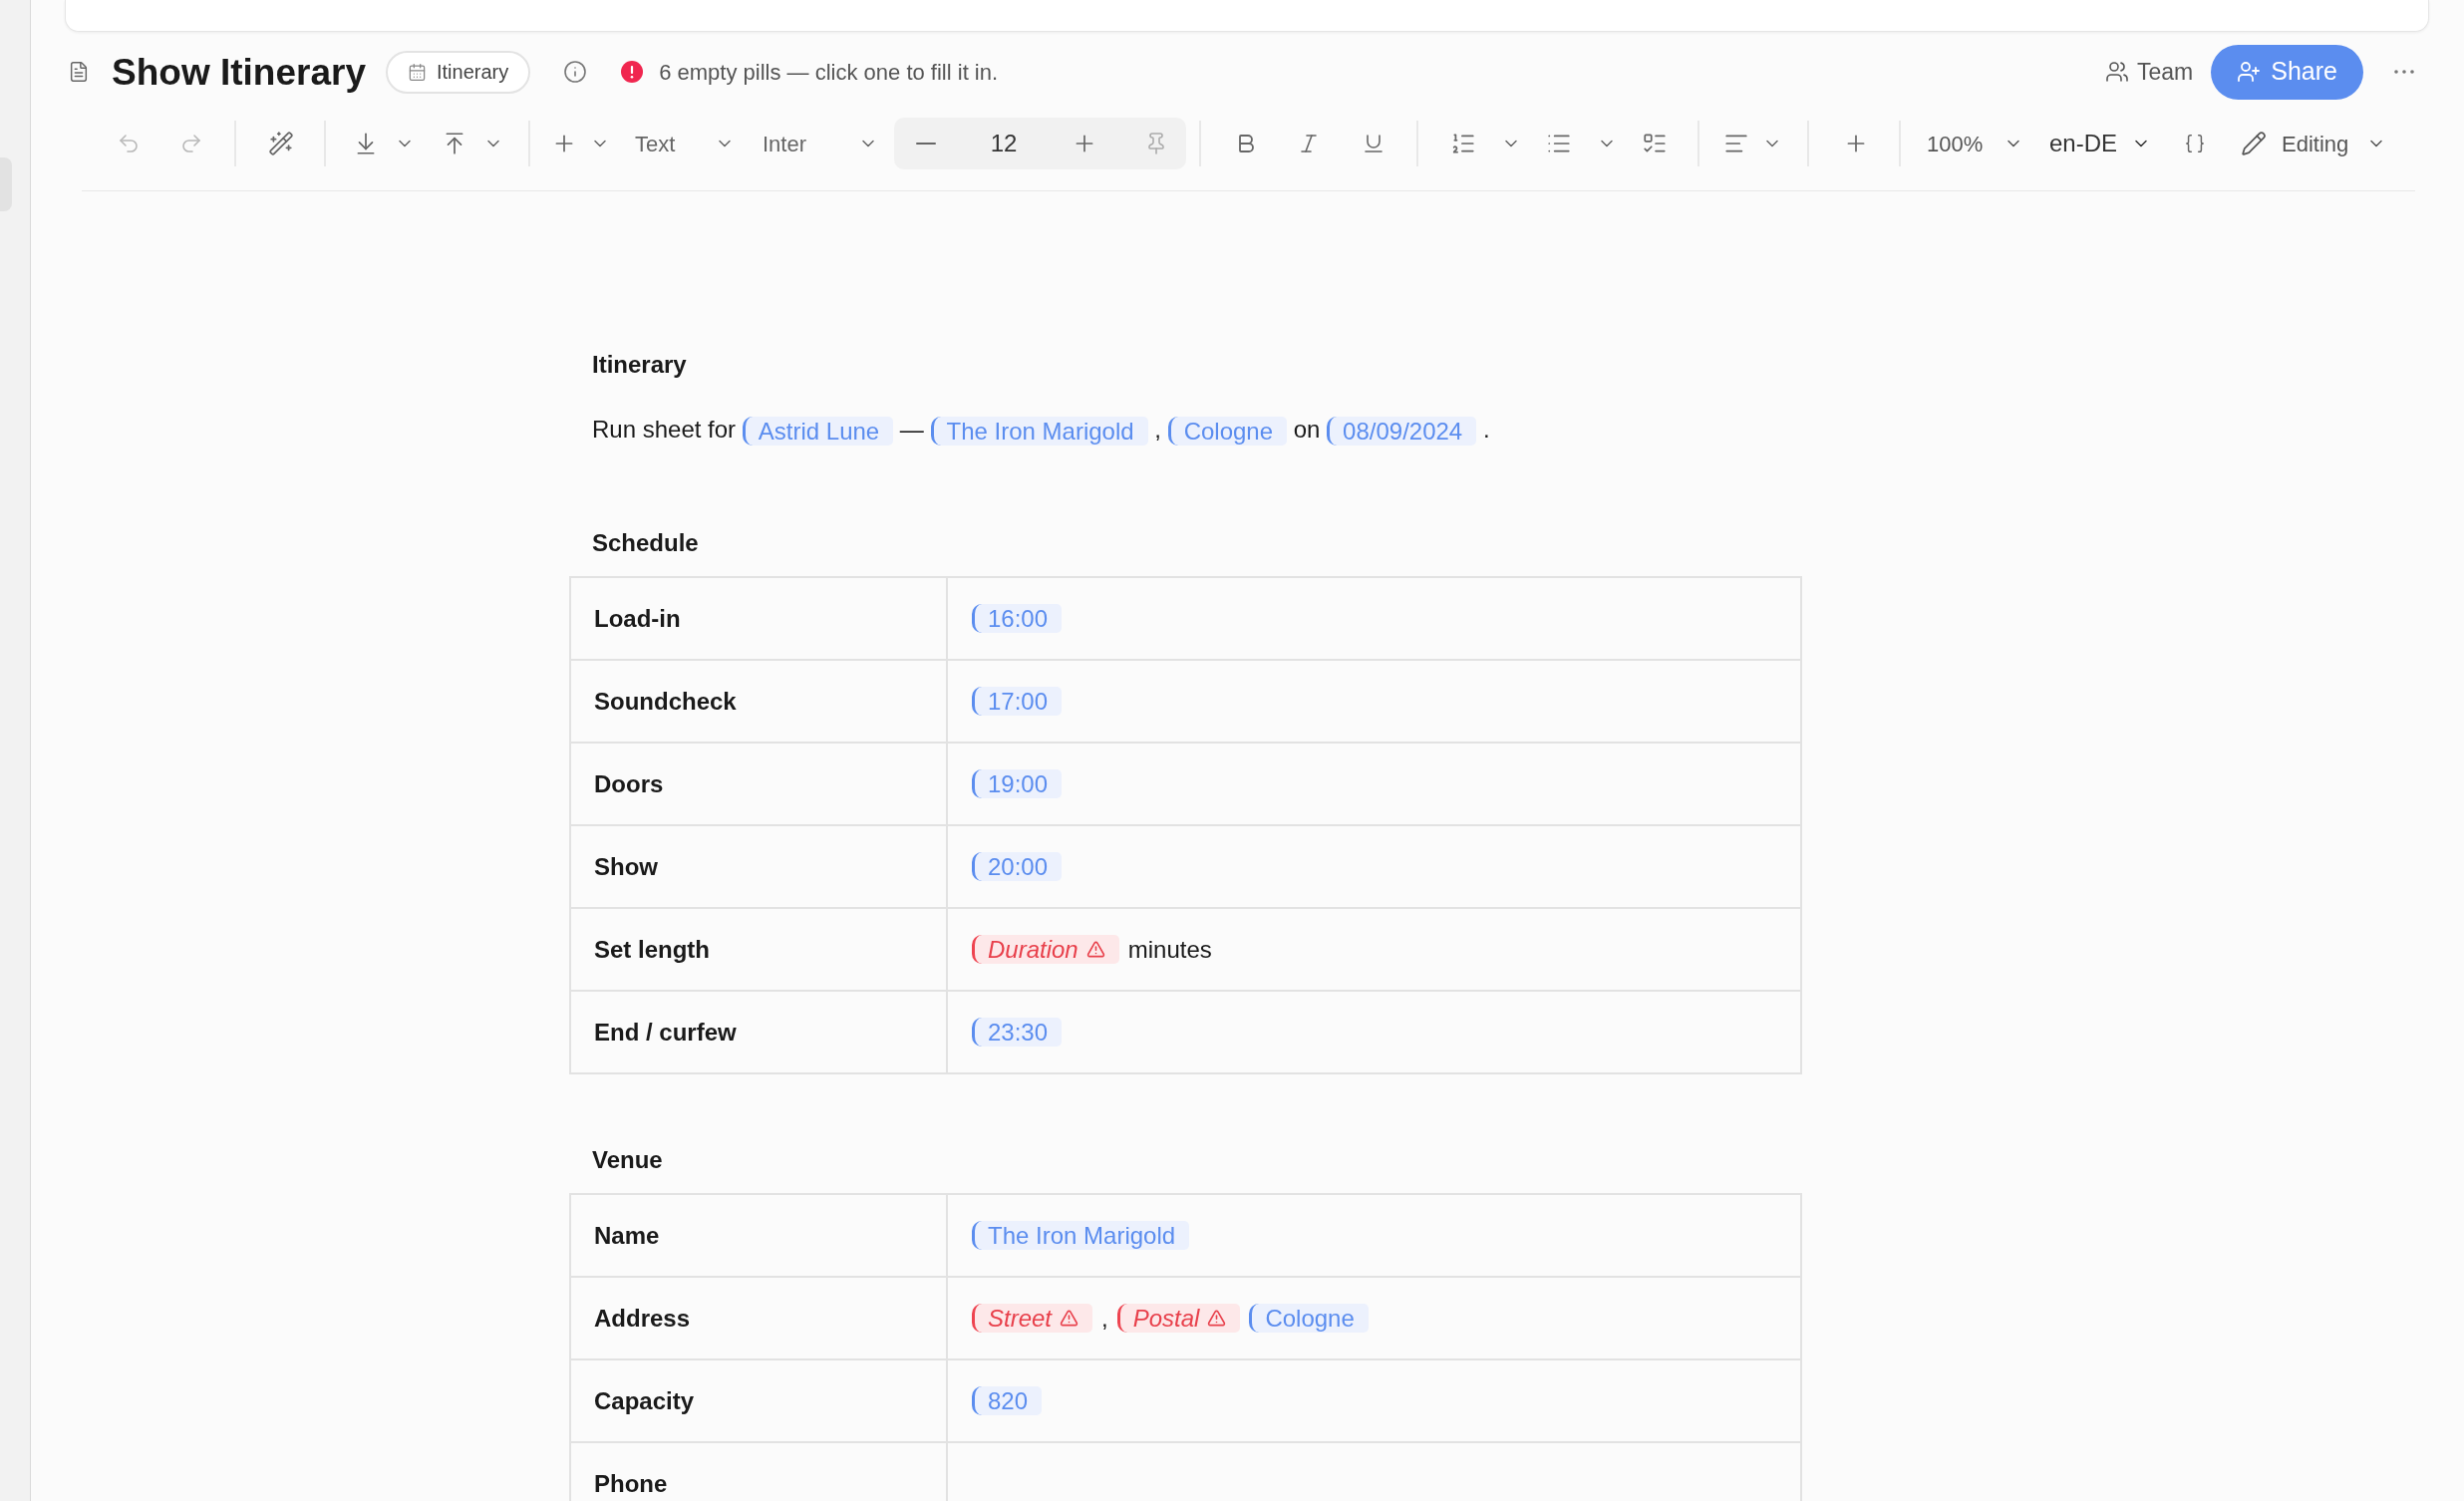 This screenshot has height=1501, width=2464. I want to click on field-pill: 08/09/2024, so click(1402, 432).